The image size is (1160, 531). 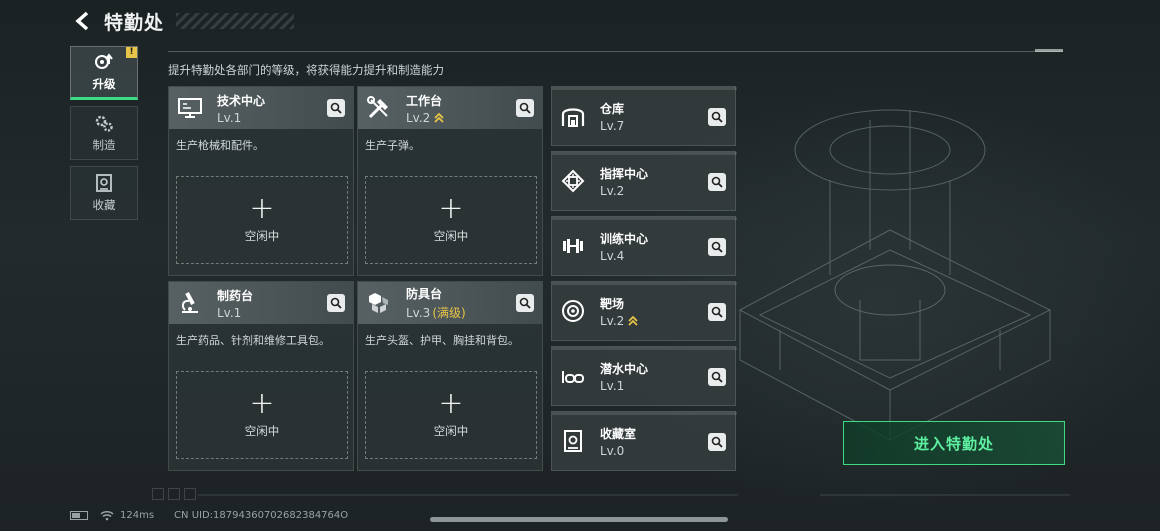 What do you see at coordinates (612, 303) in the screenshot?
I see `building-name: 靶场` at bounding box center [612, 303].